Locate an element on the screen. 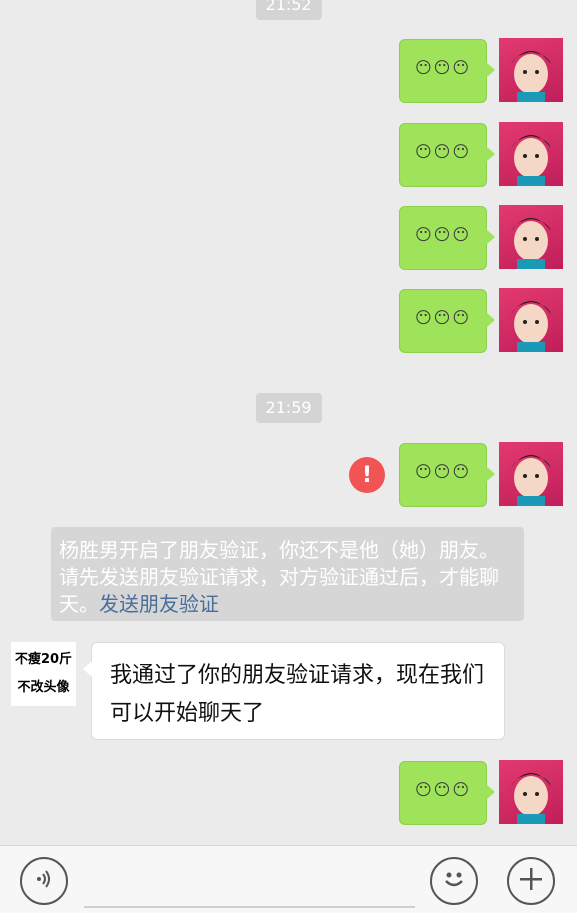 This screenshot has width=577, height=913. their-avatar: 不瘦20斤 不改头像 is located at coordinates (43, 674).